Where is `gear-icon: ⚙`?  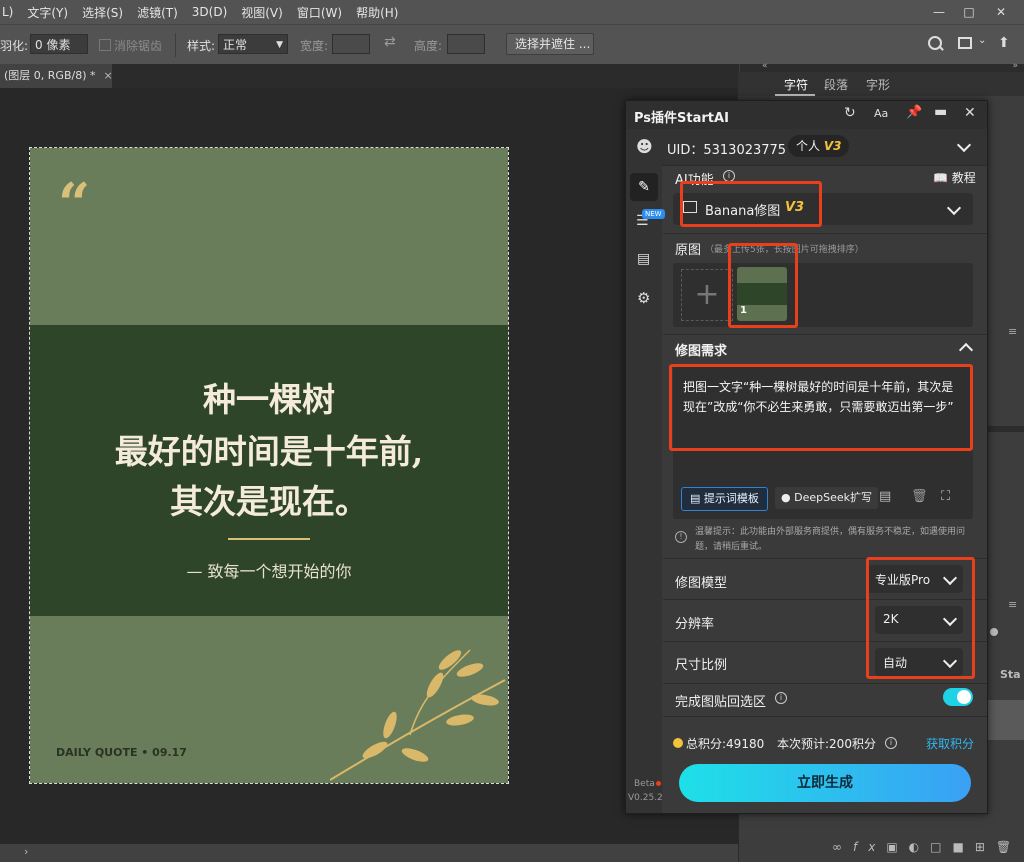 gear-icon: ⚙ is located at coordinates (643, 298).